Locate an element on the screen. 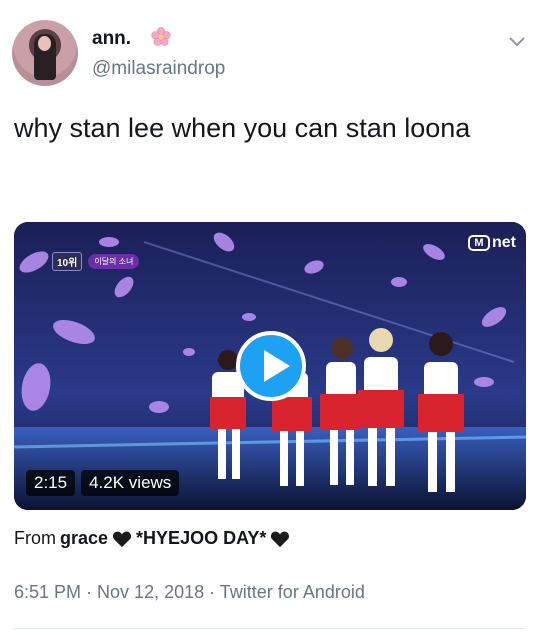 The image size is (540, 635). video-stats: 2:15 4.2K views is located at coordinates (103, 483).